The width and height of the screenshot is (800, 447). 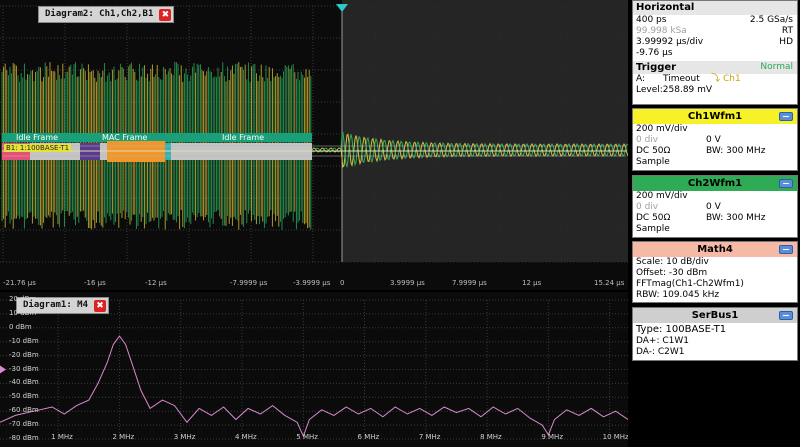 What do you see at coordinates (678, 295) in the screenshot?
I see `math4-rbw: RBW: 109.045 kHz` at bounding box center [678, 295].